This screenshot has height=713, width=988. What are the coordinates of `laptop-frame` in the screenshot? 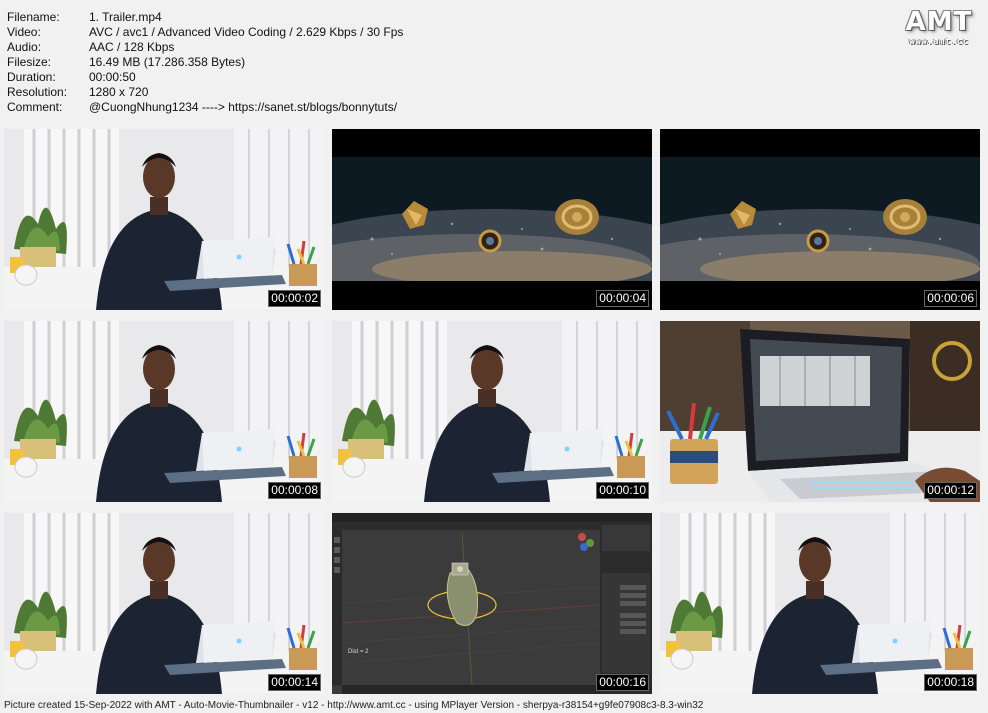 It's located at (820, 411).